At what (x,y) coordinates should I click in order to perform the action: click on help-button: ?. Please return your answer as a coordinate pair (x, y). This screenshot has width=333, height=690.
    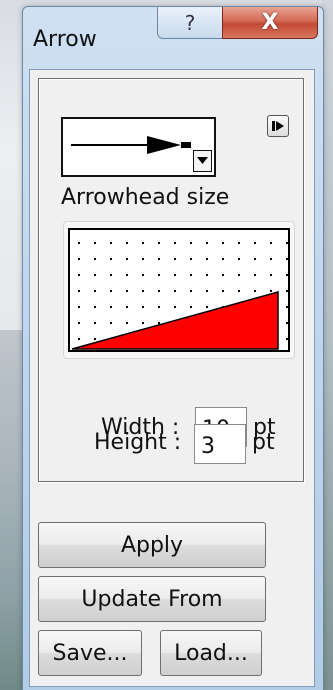
    Looking at the image, I should click on (190, 23).